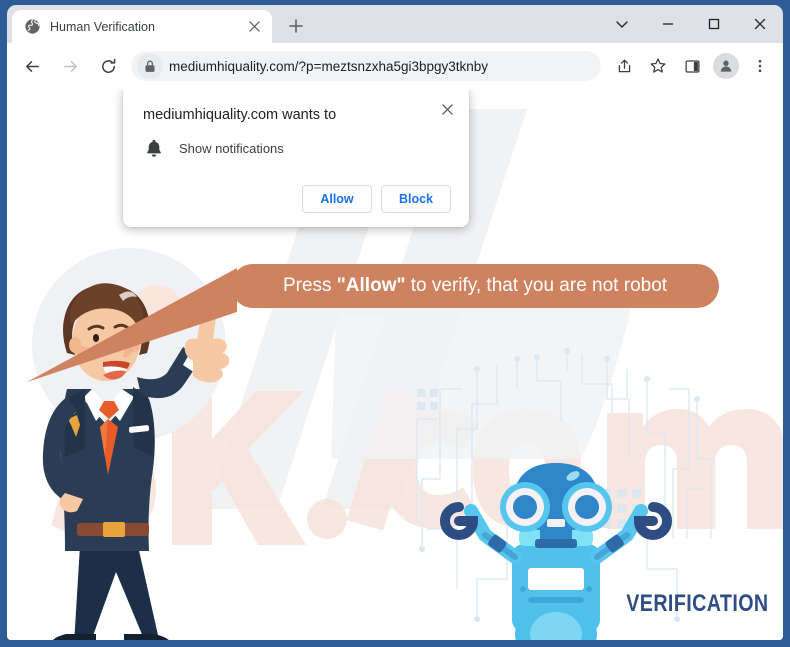  I want to click on bell-icon, so click(154, 148).